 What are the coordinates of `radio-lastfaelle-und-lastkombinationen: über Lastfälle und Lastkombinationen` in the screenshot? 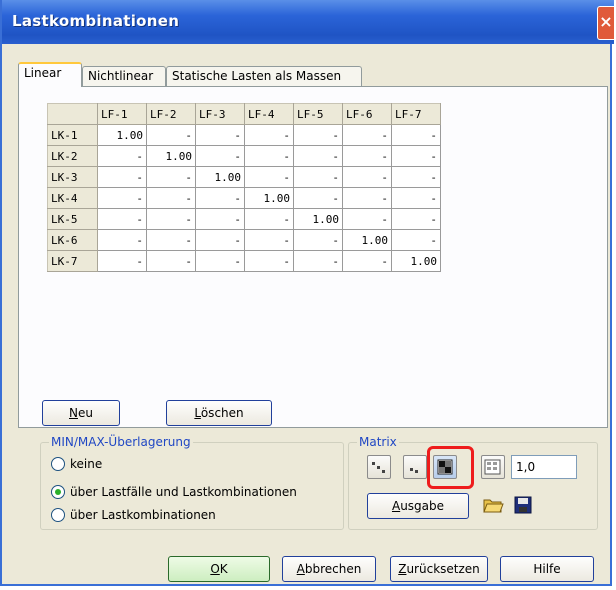 It's located at (174, 492).